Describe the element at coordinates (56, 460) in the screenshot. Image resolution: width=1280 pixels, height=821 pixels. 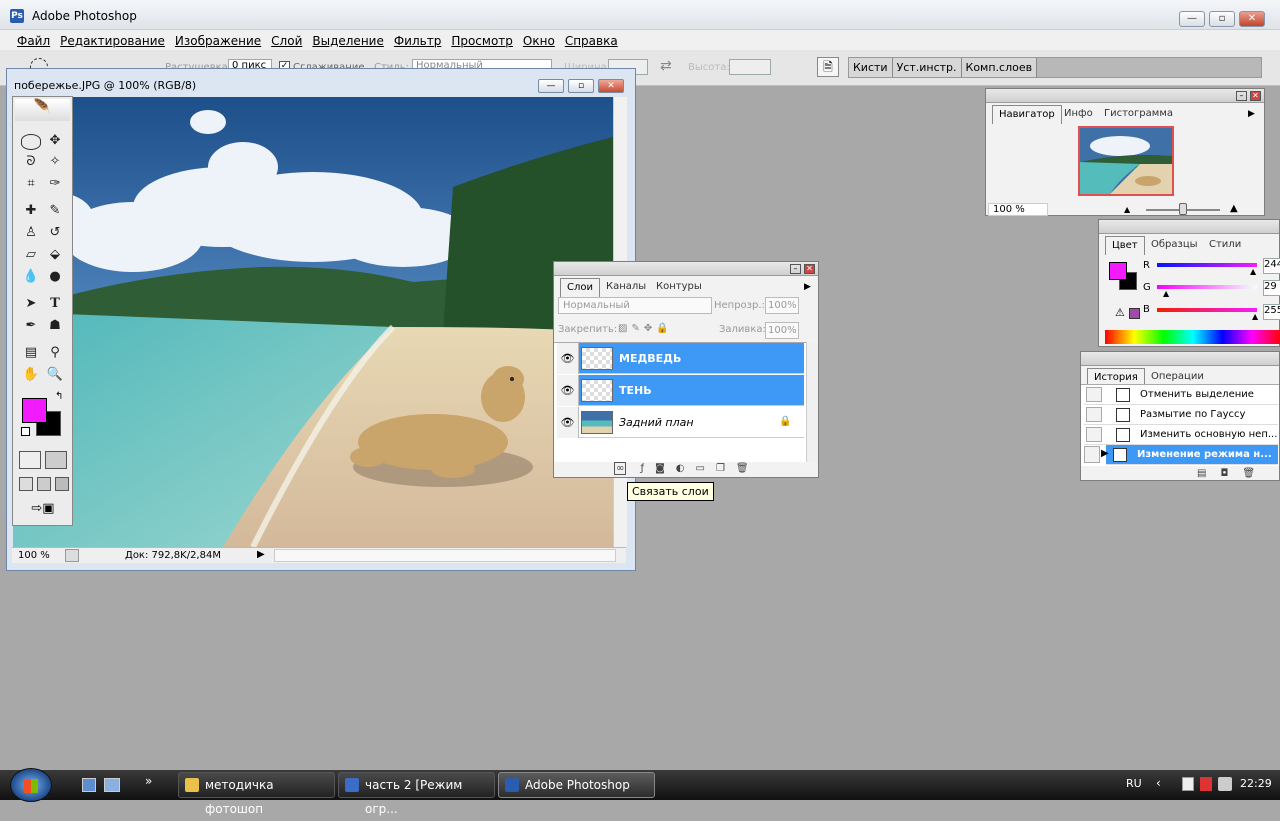
I see `quick-mask-button` at that location.